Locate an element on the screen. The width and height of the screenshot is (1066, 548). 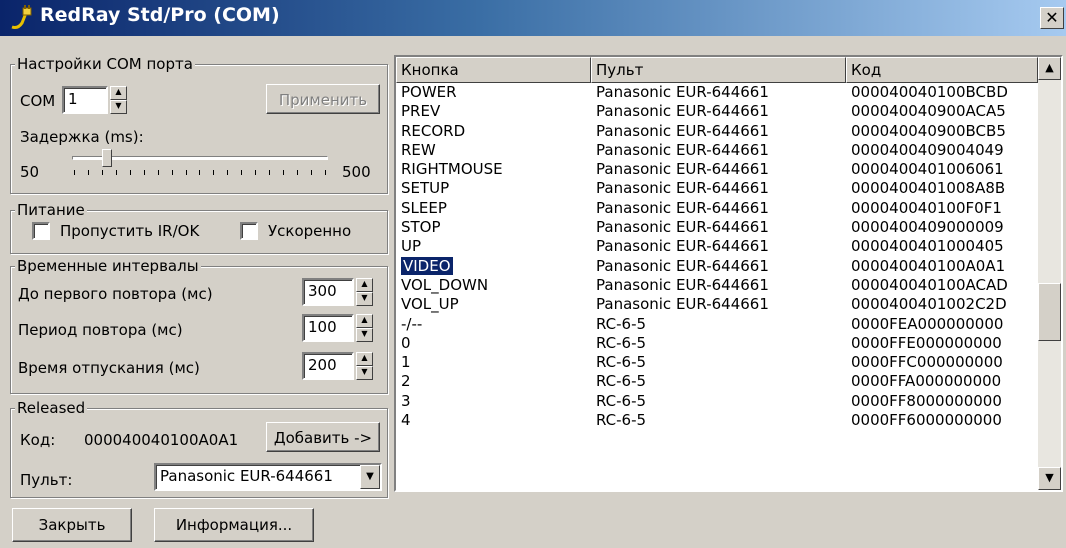
table-row: 0 RC-6-5 0000FFE000000000 is located at coordinates (717, 343).